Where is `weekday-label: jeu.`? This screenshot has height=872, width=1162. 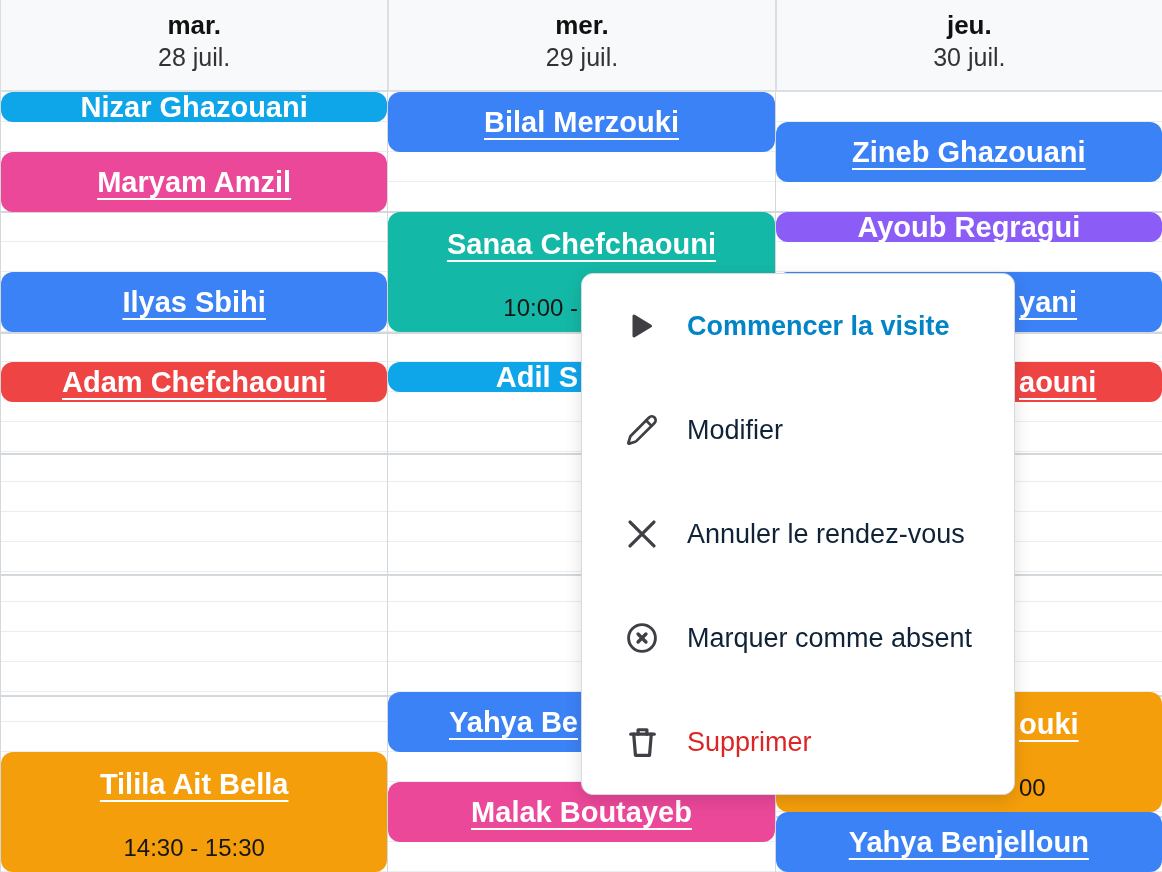
weekday-label: jeu. is located at coordinates (969, 25).